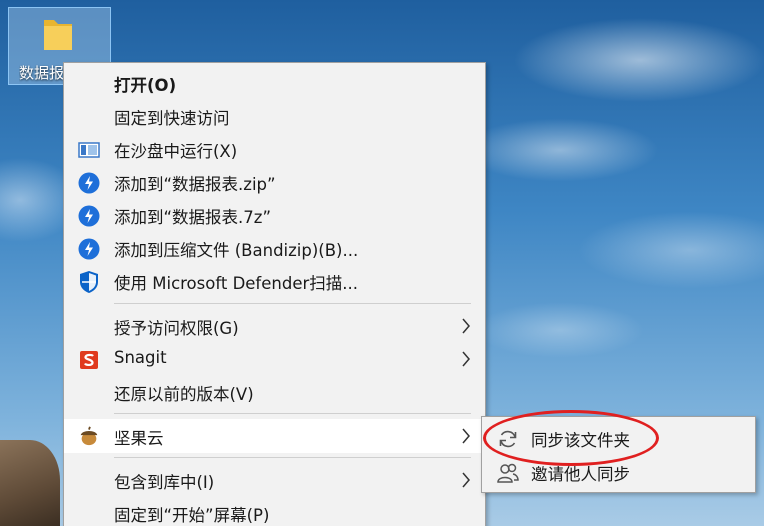  I want to click on menu-item-add-7z: 添加到“数据报表.7z”, so click(274, 215).